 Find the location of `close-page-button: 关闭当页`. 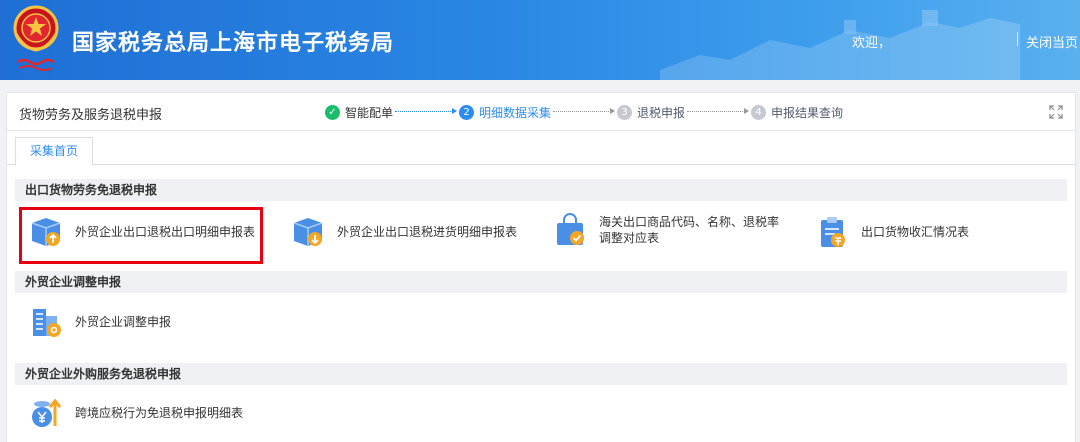

close-page-button: 关闭当页 is located at coordinates (1052, 41).